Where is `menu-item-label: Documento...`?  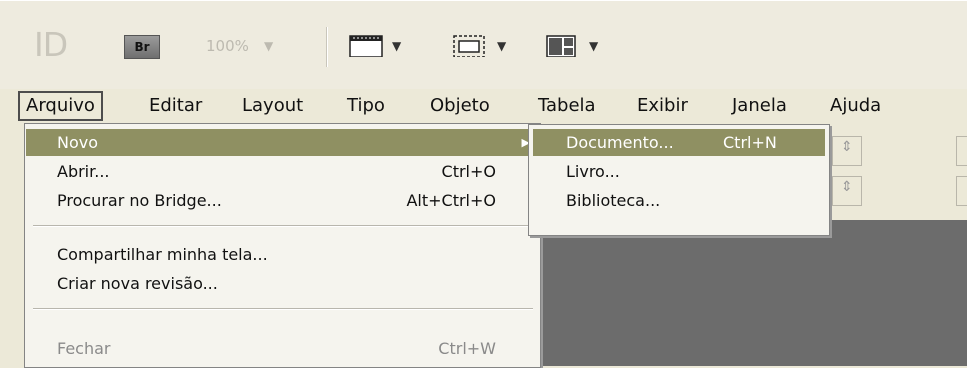 menu-item-label: Documento... is located at coordinates (620, 142).